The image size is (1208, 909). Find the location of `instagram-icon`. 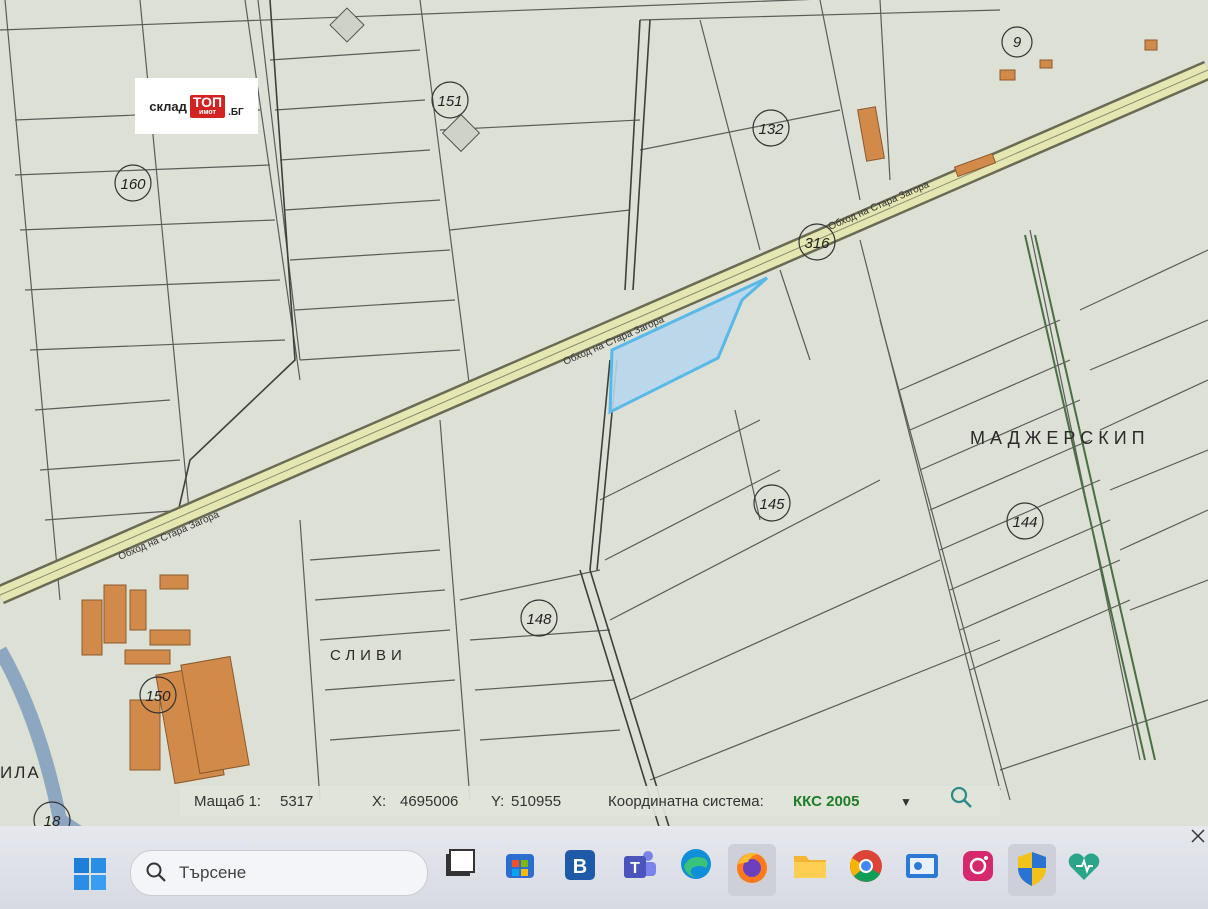

instagram-icon is located at coordinates (980, 870).